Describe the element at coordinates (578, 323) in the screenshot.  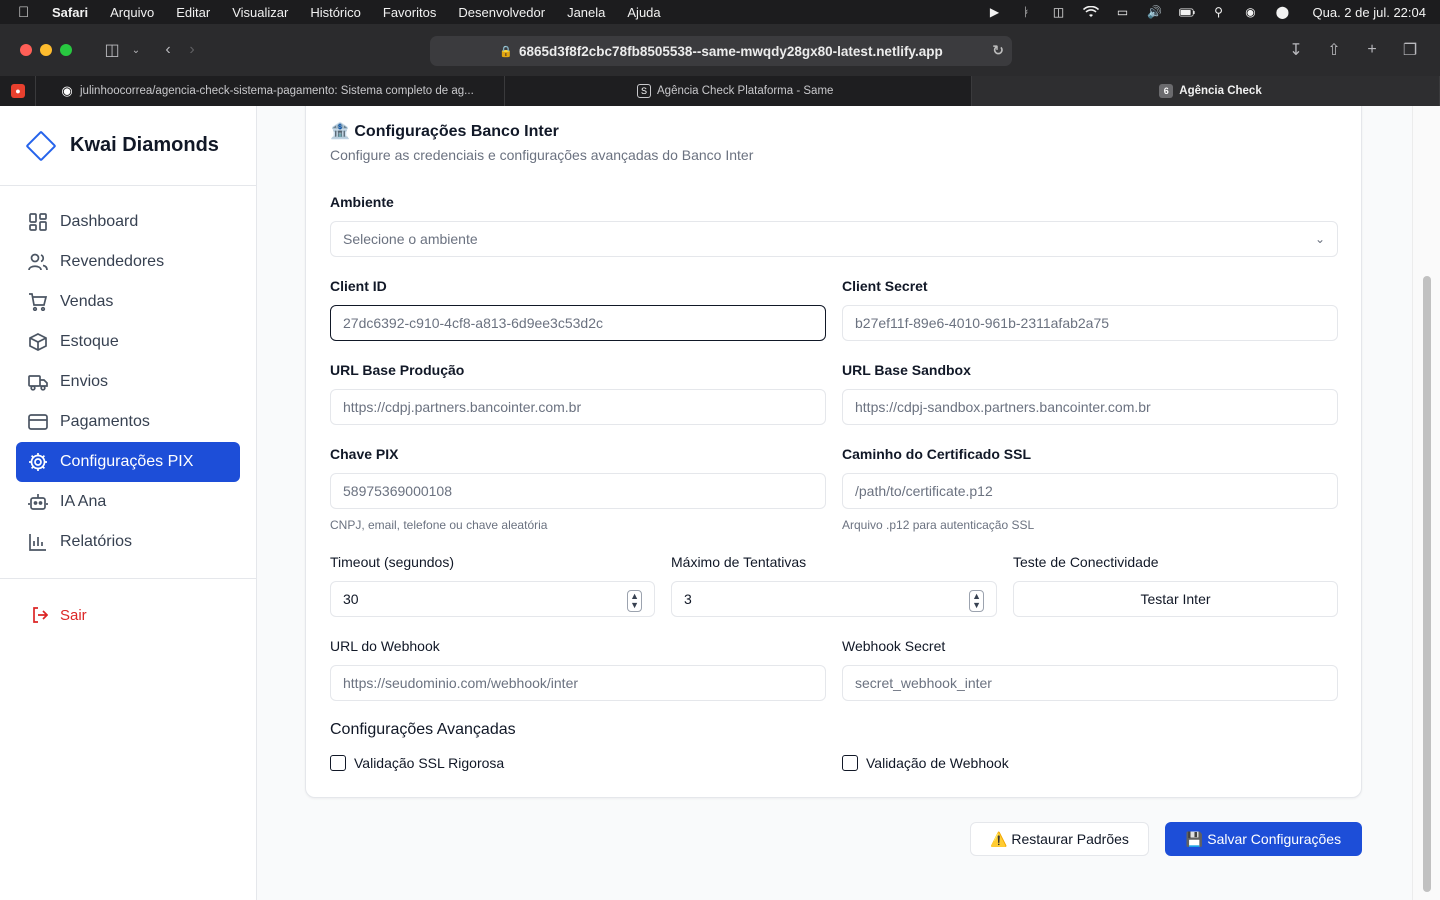
I see `client-id-input: 27dc6392-c910-4cf8-a813-6d9ee3c53d2c` at that location.